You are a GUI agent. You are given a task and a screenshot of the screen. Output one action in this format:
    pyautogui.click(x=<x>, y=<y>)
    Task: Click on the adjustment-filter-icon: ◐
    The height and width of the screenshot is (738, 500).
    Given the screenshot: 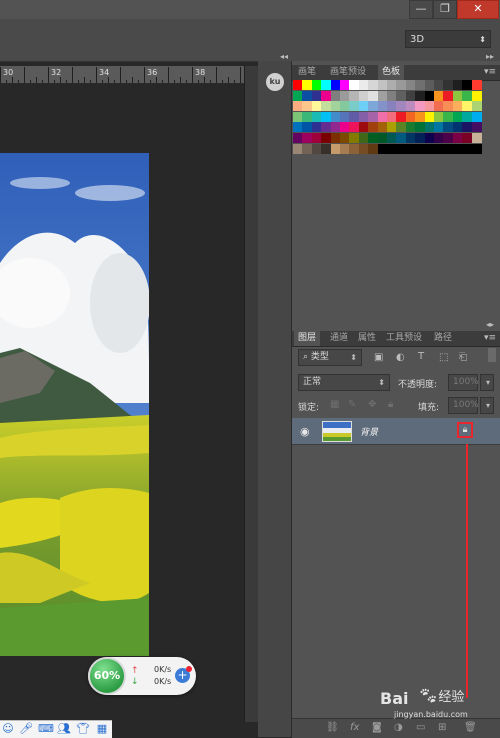 What is the action you would take?
    pyautogui.click(x=400, y=358)
    